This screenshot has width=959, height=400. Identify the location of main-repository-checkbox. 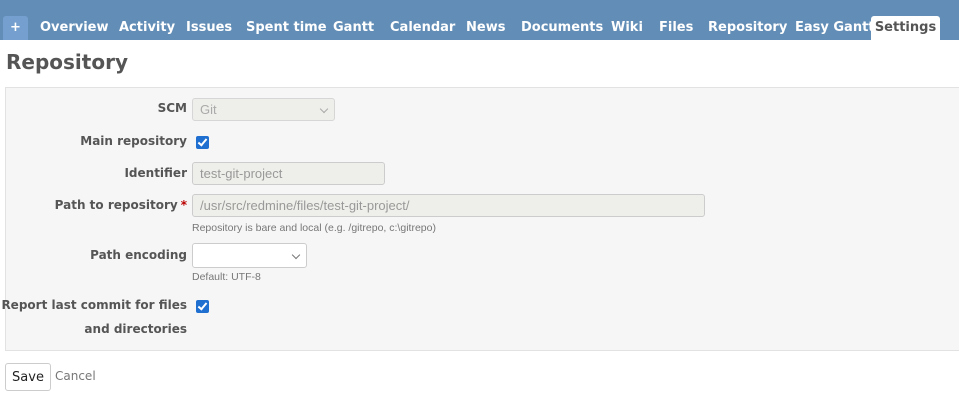
(202, 142).